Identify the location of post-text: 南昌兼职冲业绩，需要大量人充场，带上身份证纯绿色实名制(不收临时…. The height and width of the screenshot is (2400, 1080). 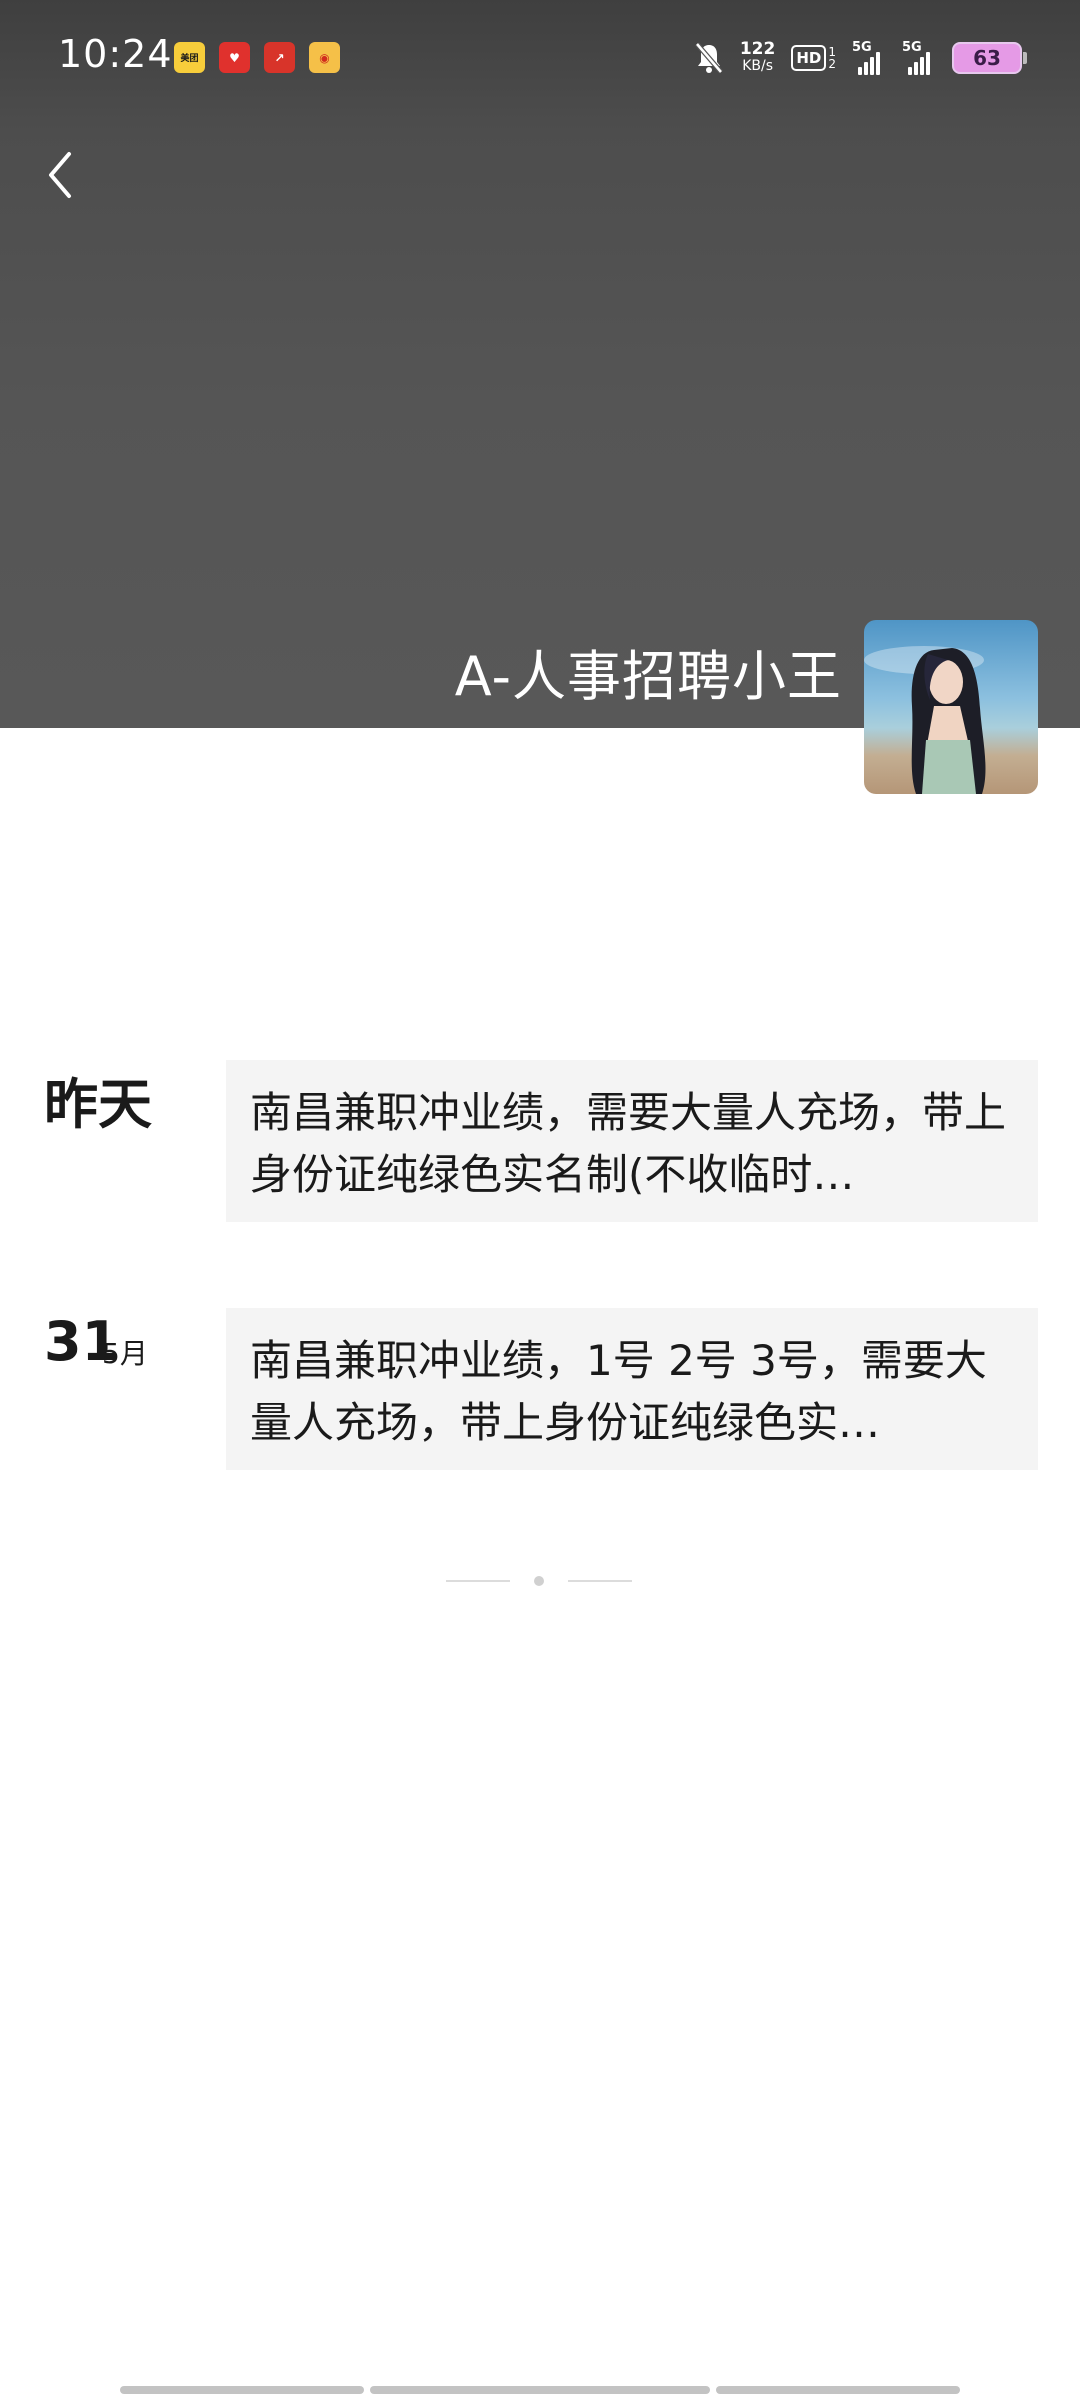
(628, 1143).